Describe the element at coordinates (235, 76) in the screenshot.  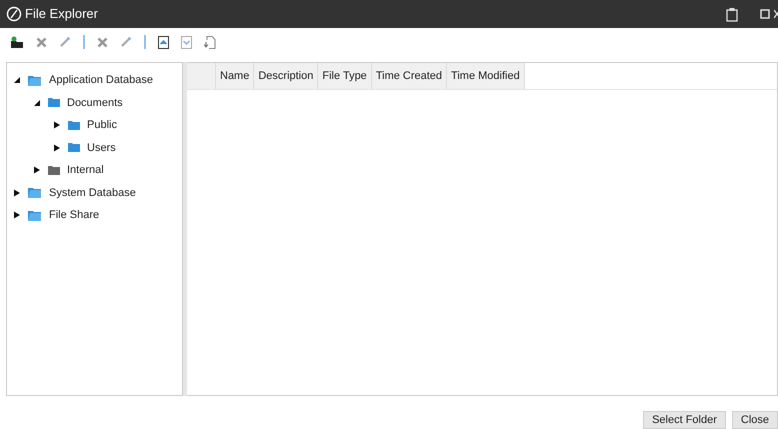
I see `column-header: Name` at that location.